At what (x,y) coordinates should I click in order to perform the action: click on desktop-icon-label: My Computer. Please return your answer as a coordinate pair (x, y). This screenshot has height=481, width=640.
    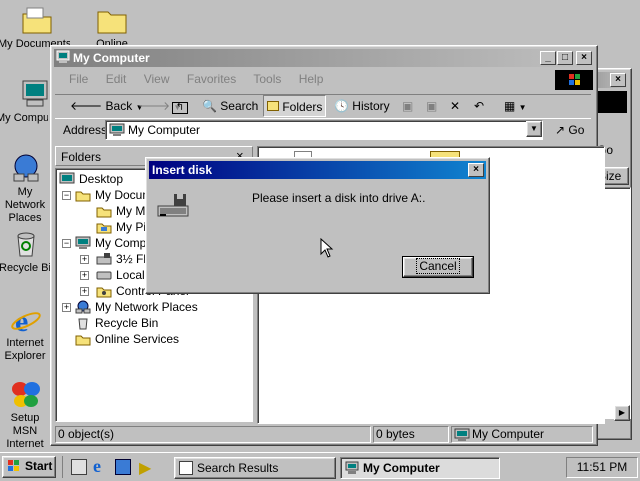
    Looking at the image, I should click on (24, 118).